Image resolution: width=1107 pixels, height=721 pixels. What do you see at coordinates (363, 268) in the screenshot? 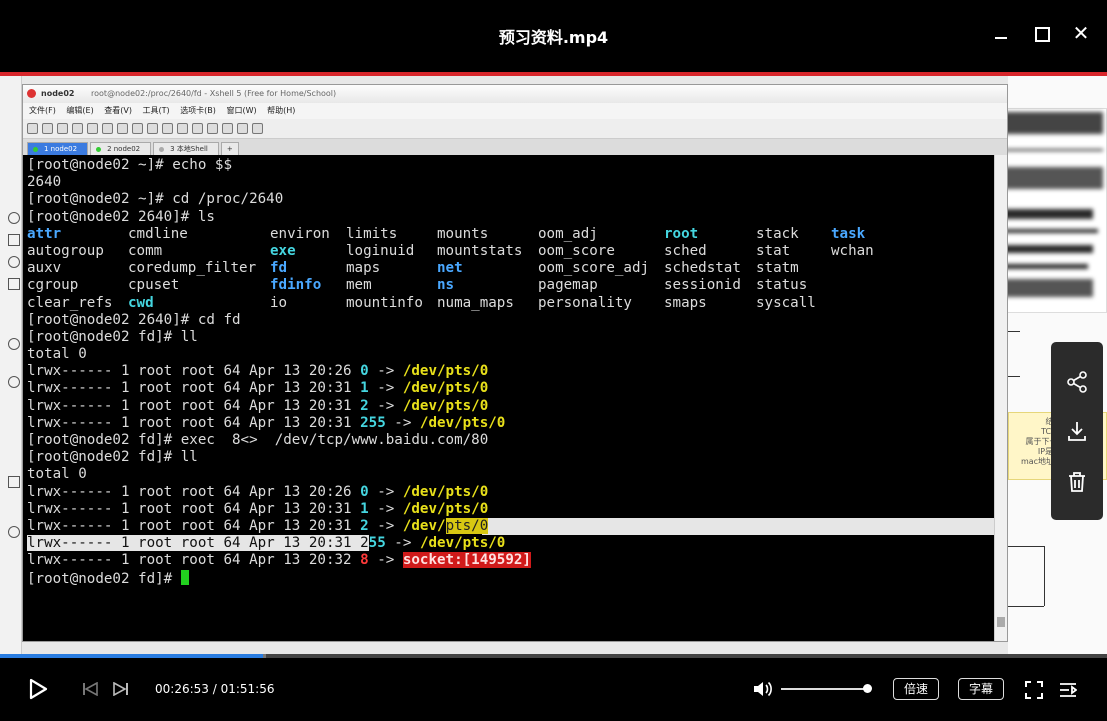
I see `ls-entry: maps` at bounding box center [363, 268].